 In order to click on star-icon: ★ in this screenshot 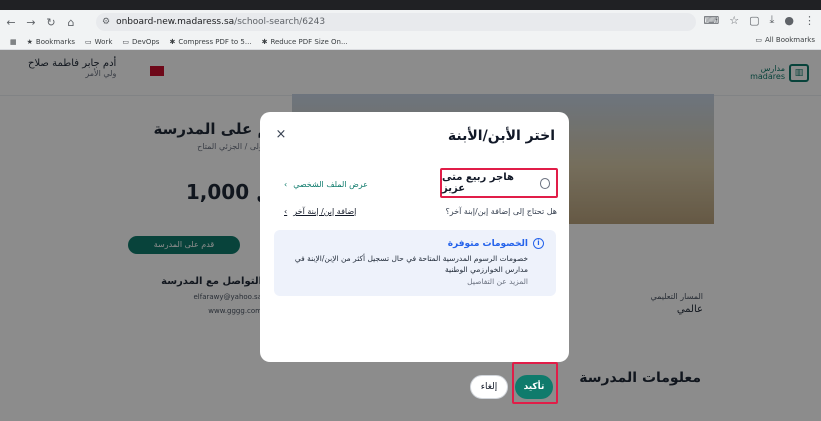, I will do `click(29, 41)`.